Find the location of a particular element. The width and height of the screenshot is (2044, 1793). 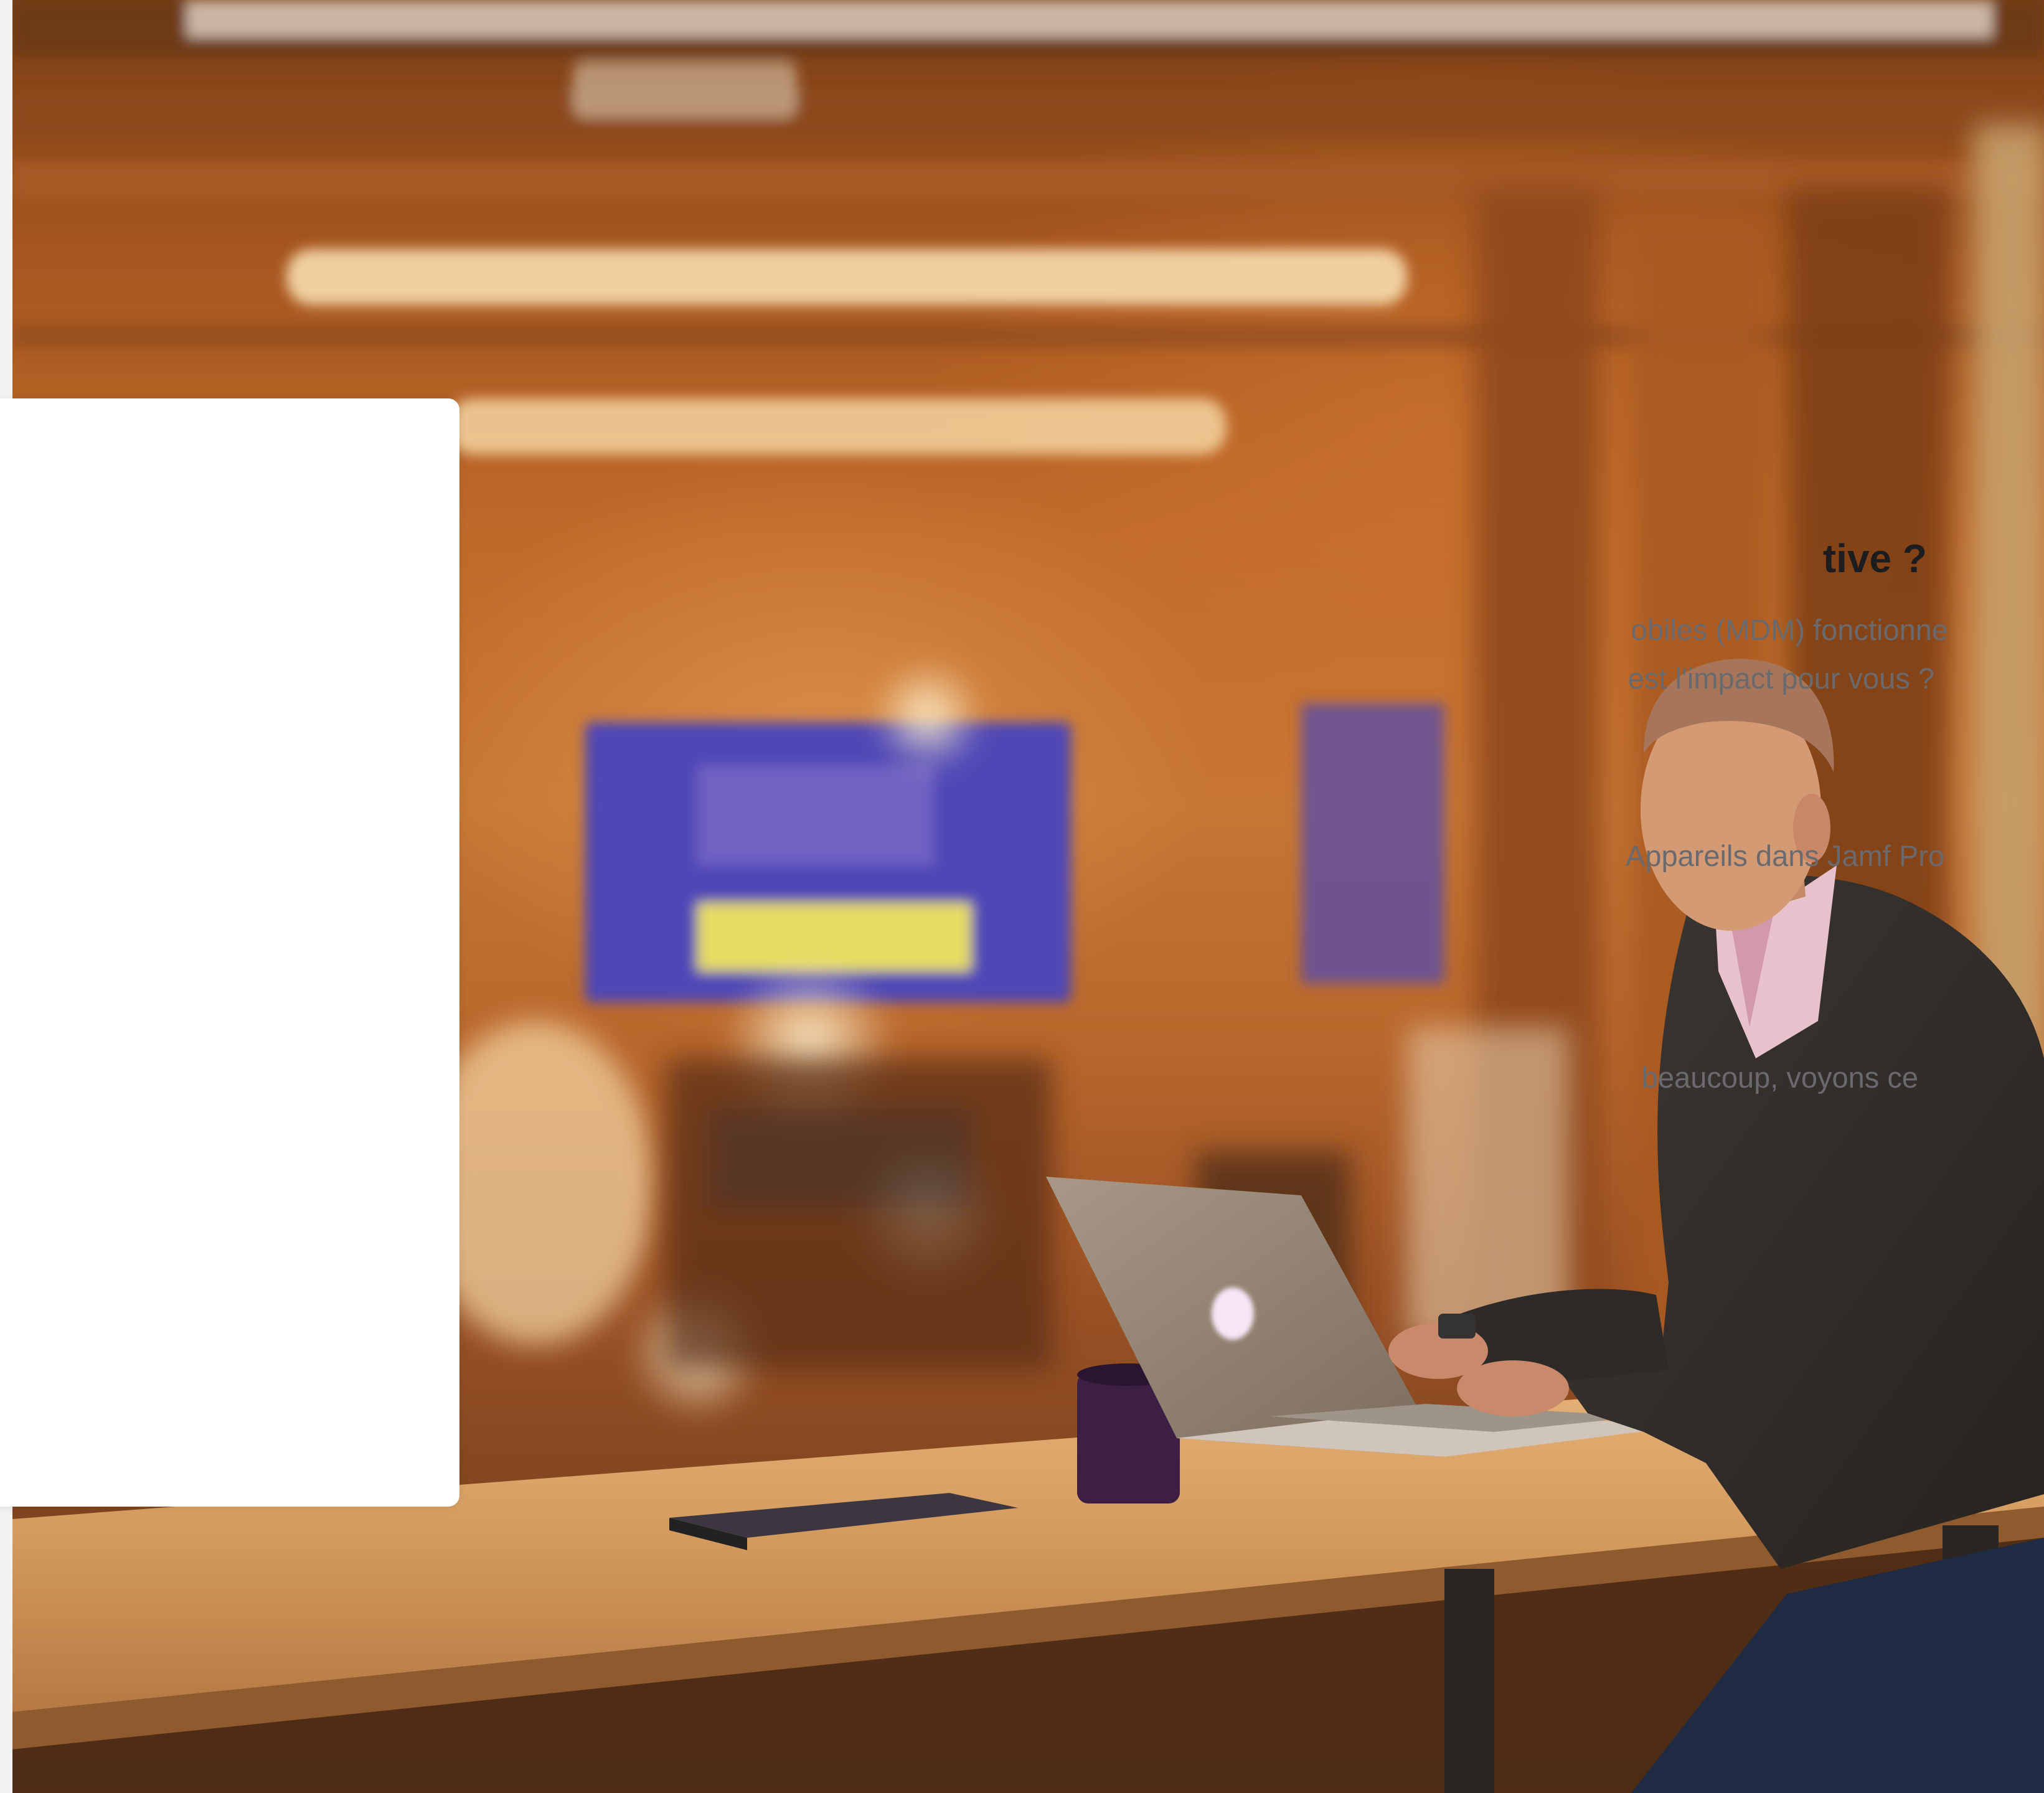

card-paragraph: Appareils dans Jamf Pro is located at coordinates (1785, 855).